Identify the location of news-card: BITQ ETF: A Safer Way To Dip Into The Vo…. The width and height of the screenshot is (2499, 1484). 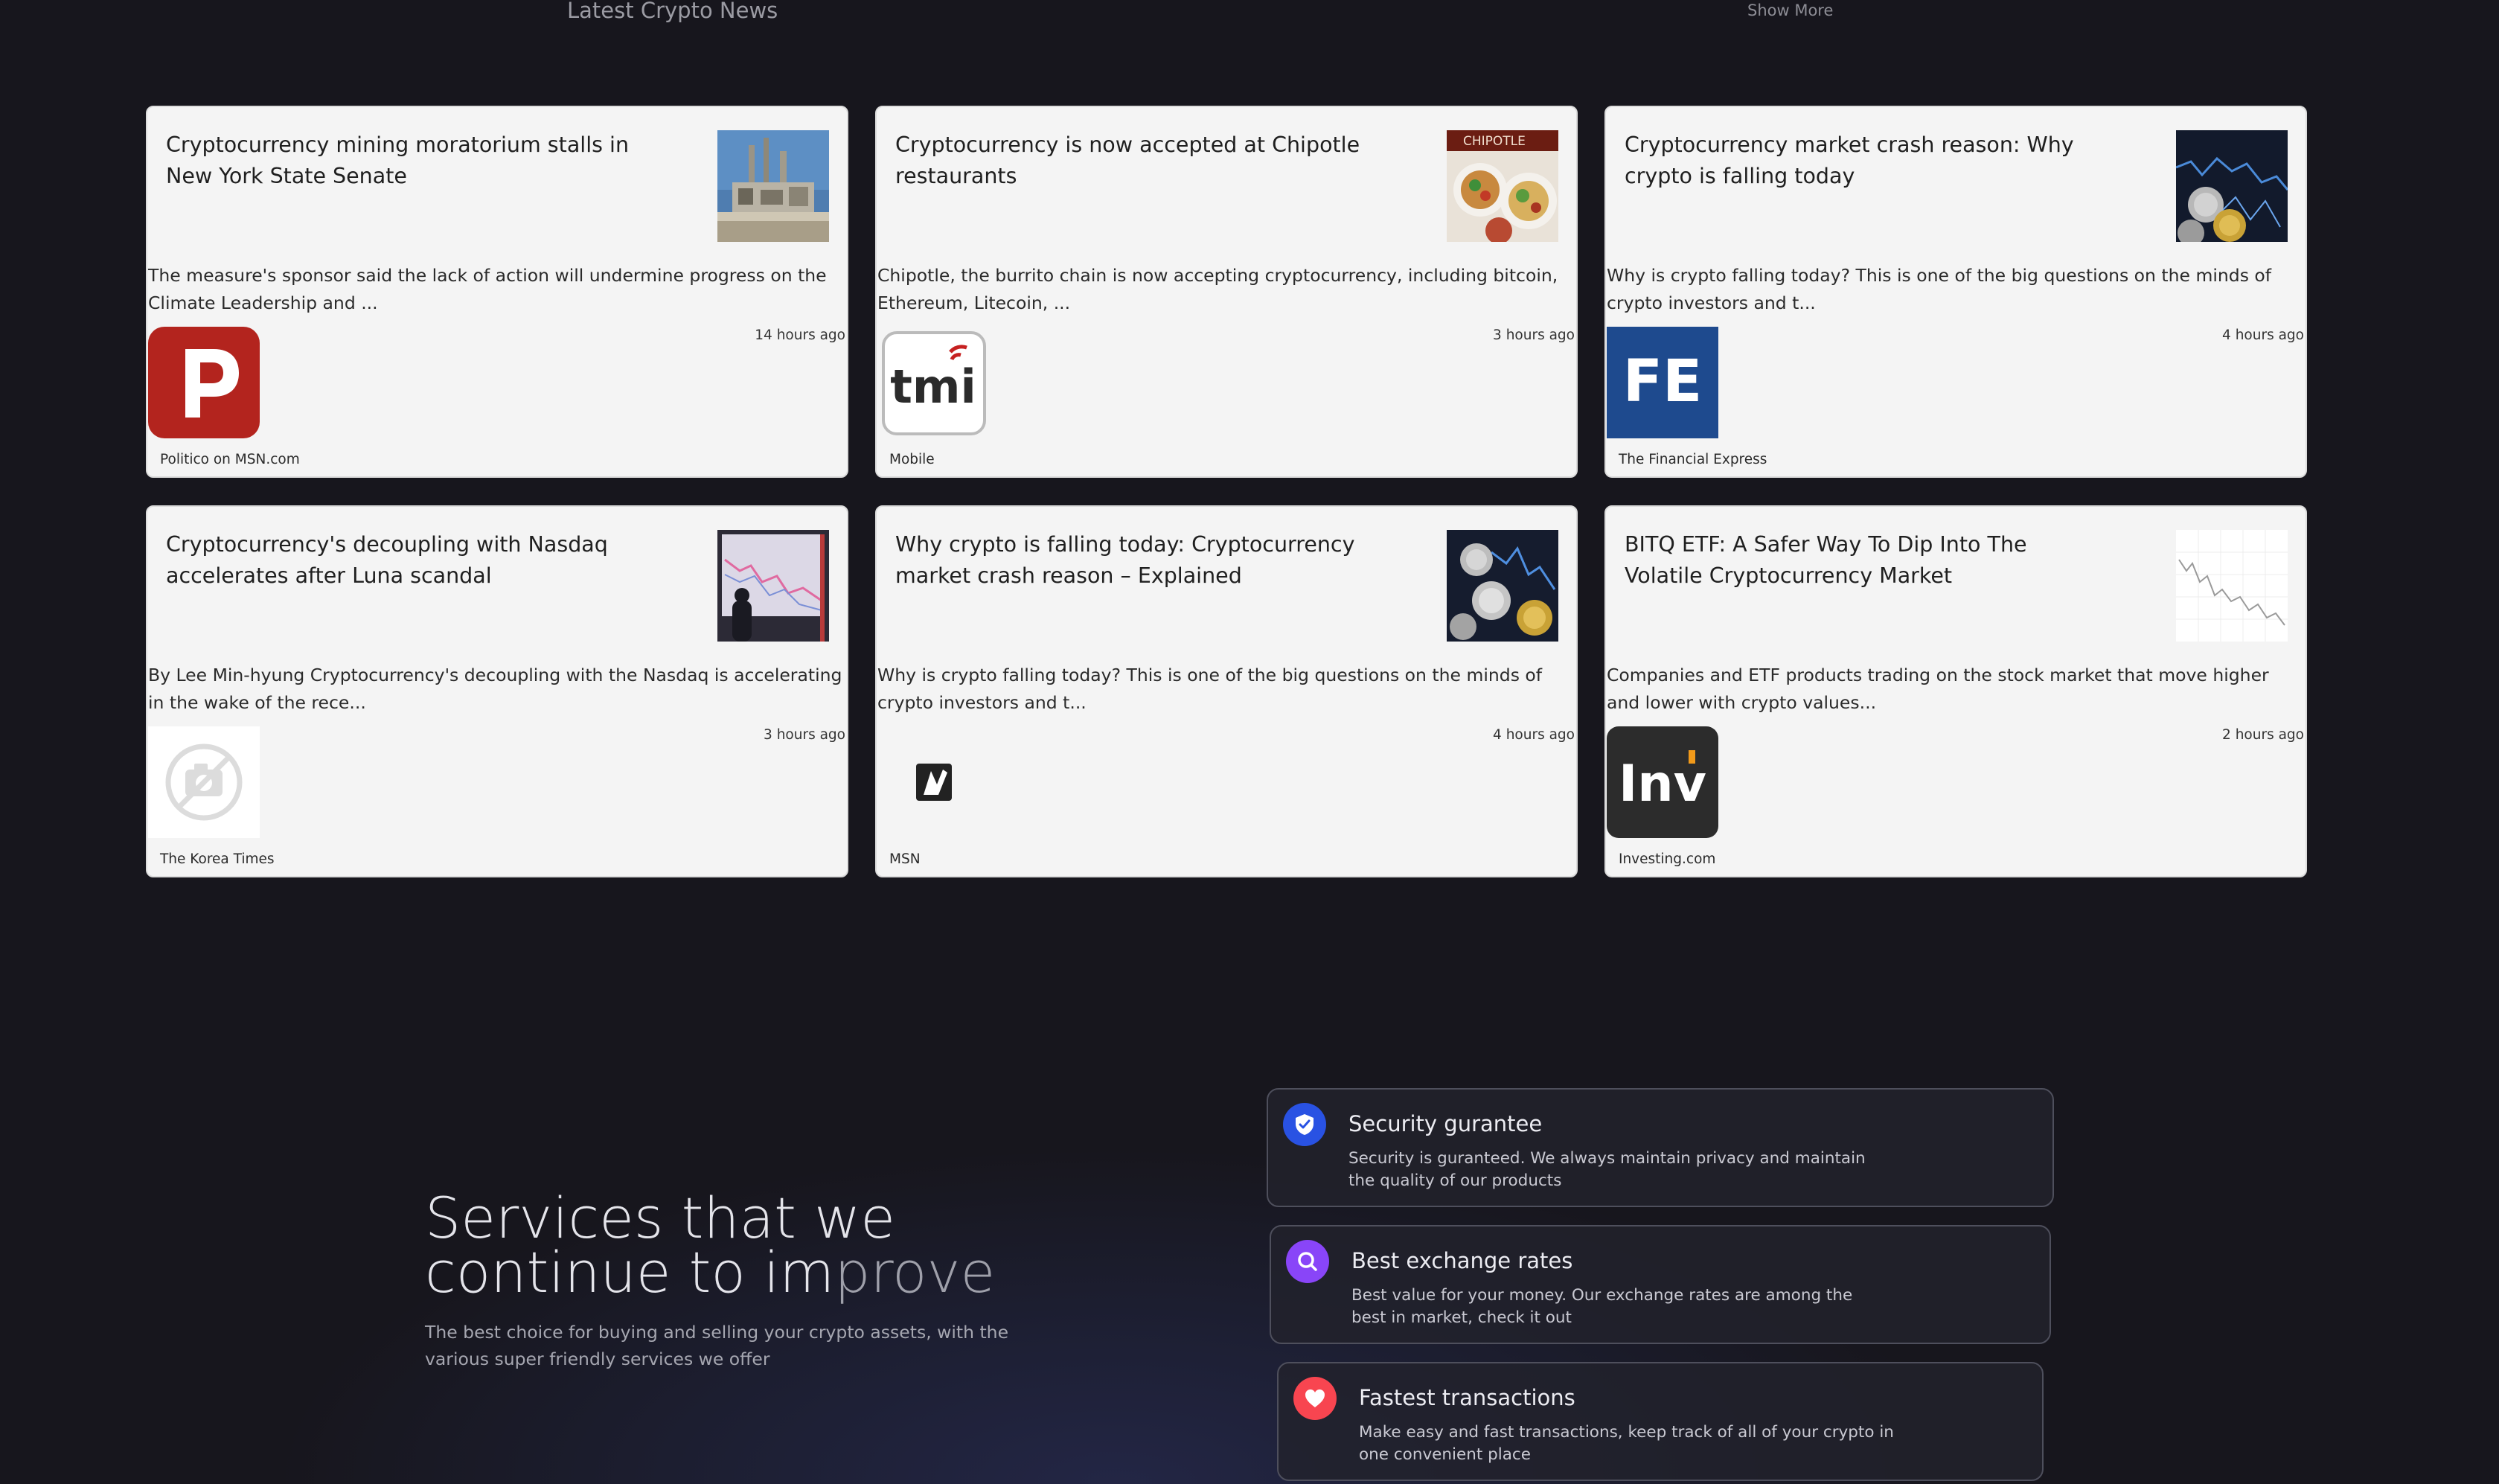
(1955, 691).